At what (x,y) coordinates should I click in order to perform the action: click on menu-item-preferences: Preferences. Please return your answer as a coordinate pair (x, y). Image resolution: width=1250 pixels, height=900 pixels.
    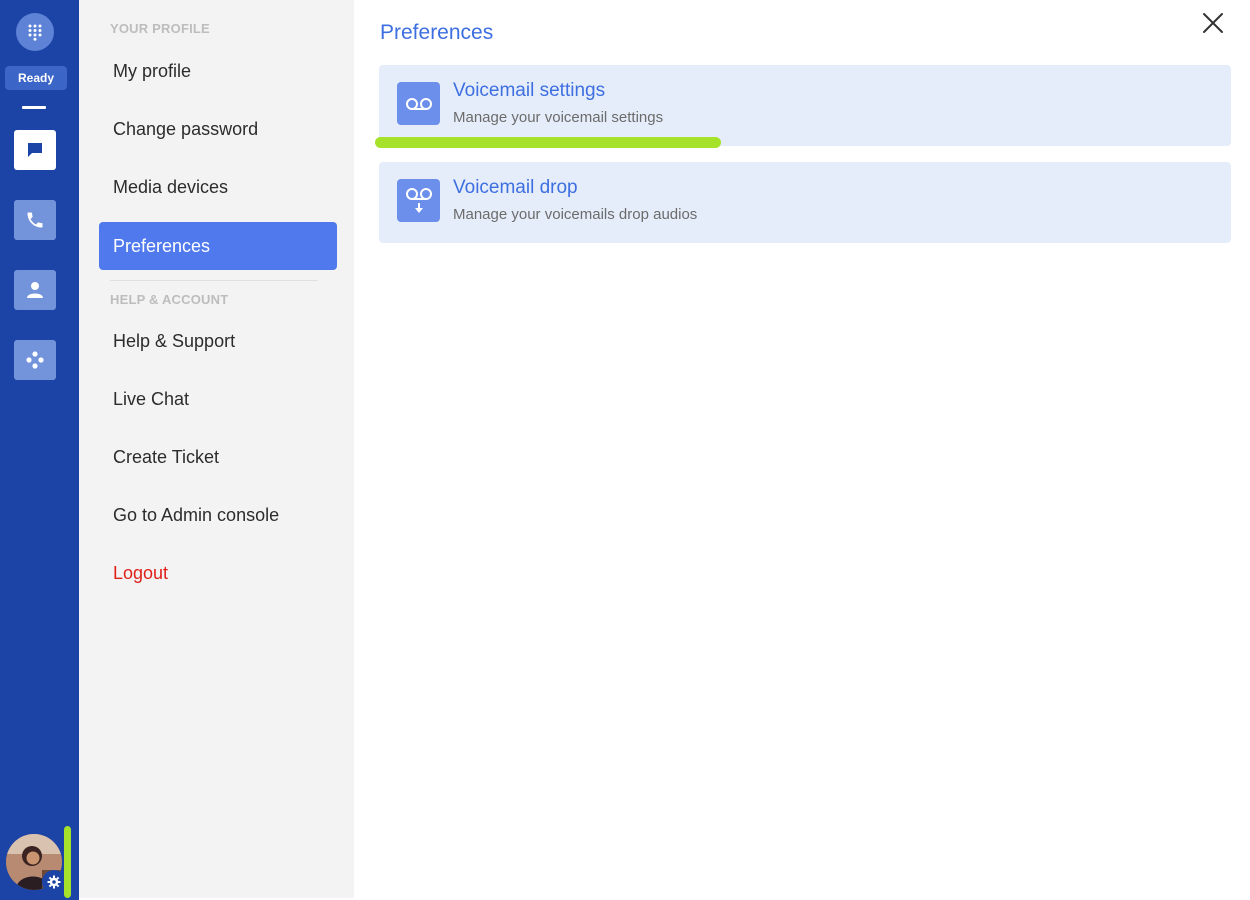
    Looking at the image, I should click on (218, 246).